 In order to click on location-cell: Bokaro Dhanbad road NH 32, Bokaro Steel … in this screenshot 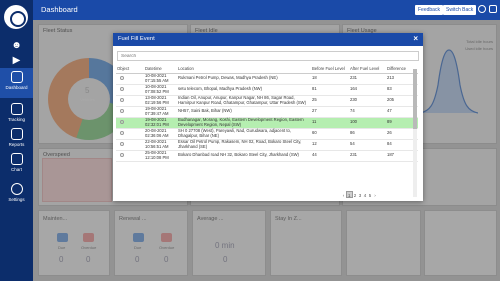, I will do `click(244, 156)`.